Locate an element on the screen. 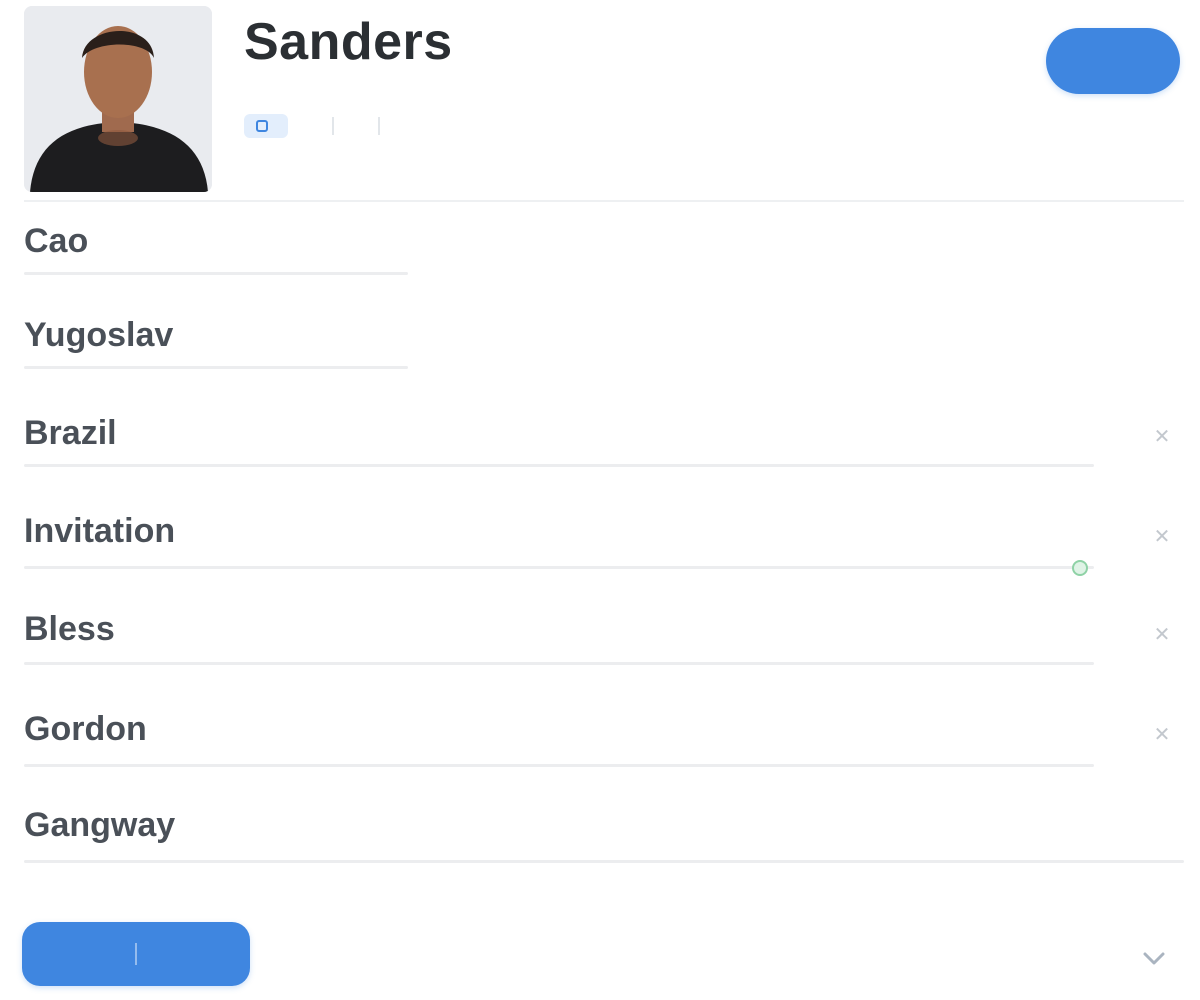  valid-check-icon is located at coordinates (1080, 568).